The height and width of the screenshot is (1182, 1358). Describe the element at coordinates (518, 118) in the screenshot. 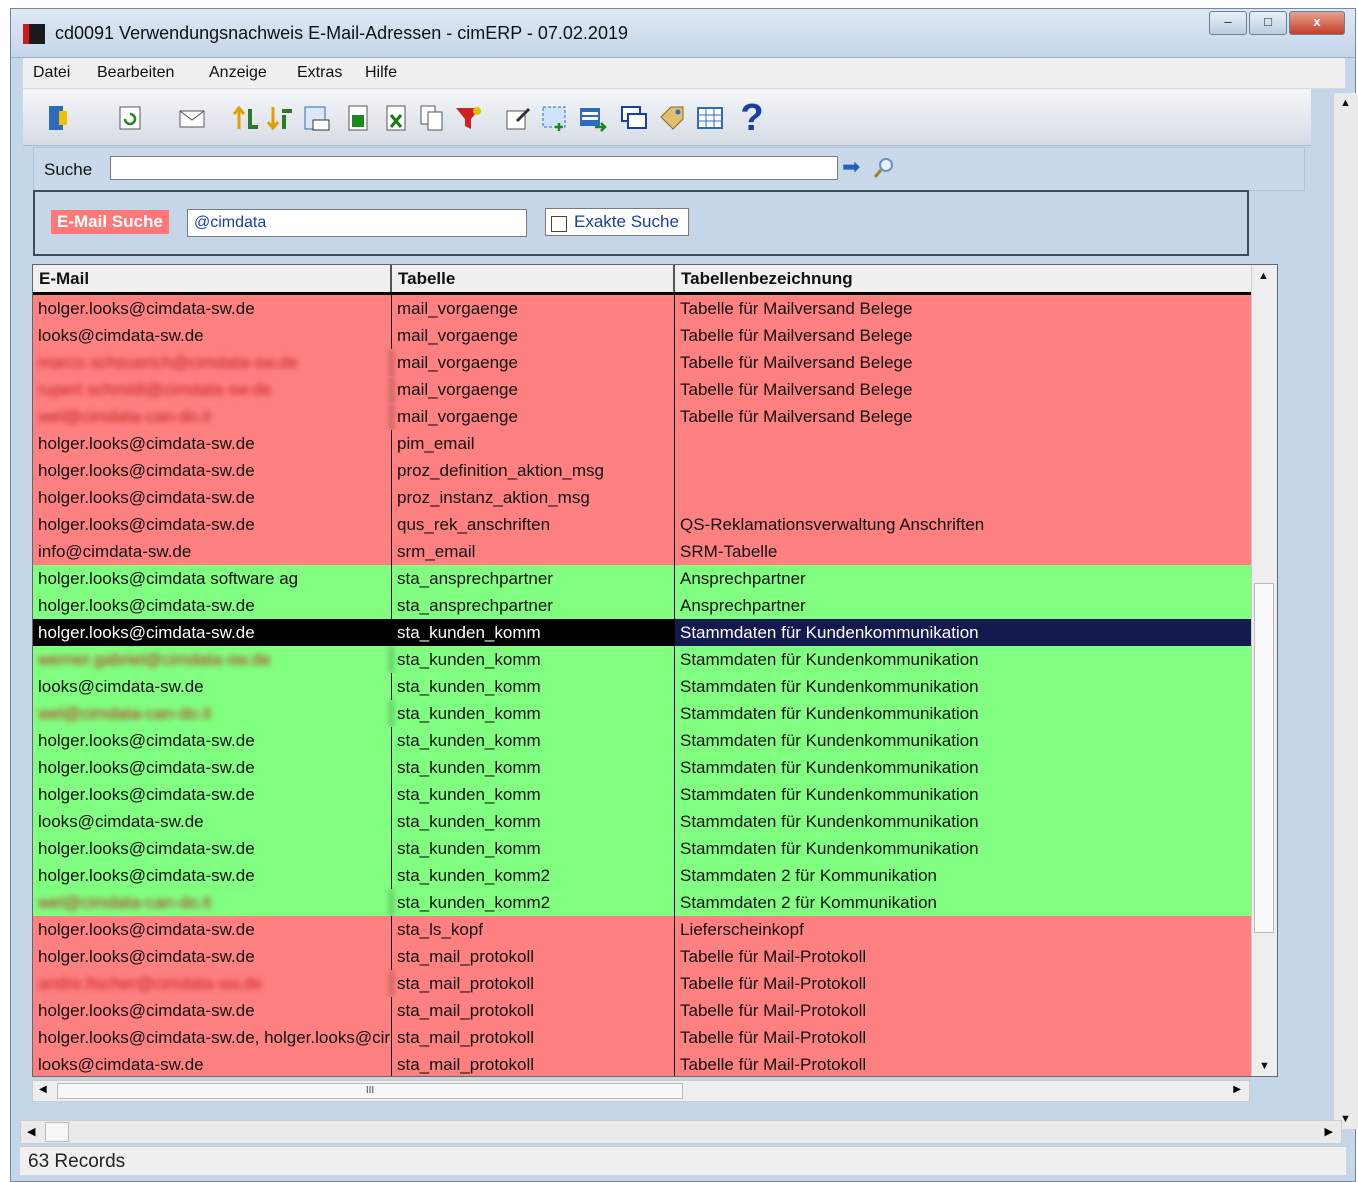

I see `edit-icon` at that location.